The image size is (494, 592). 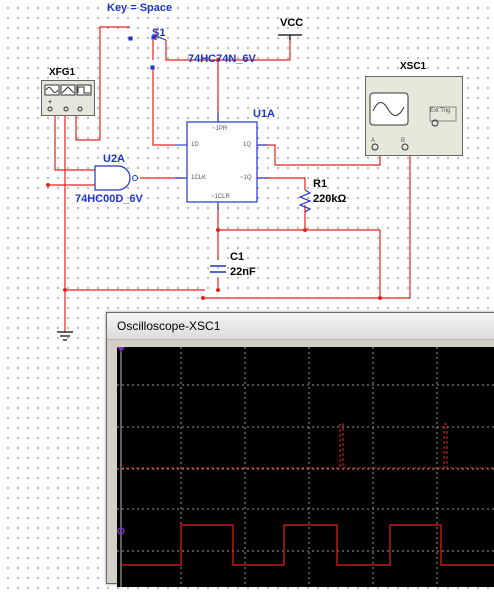 What do you see at coordinates (403, 141) in the screenshot?
I see `scope-channel-b-label: B` at bounding box center [403, 141].